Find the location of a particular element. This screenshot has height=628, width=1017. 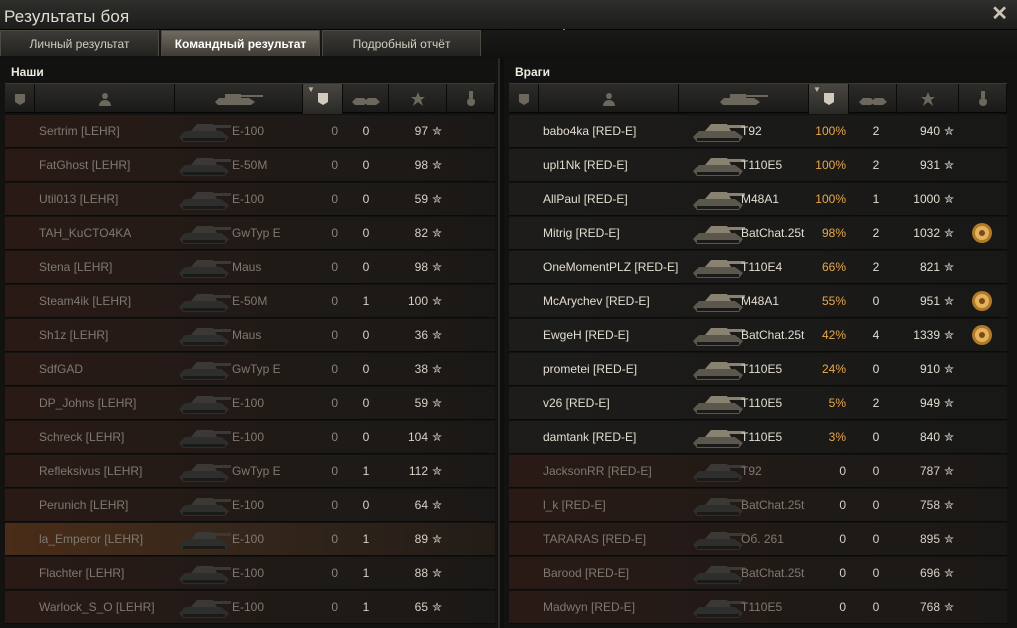

enemy-player-row: TARARAS [RED-E] Об. 261 0 0 895 ✮ is located at coordinates (758, 539).